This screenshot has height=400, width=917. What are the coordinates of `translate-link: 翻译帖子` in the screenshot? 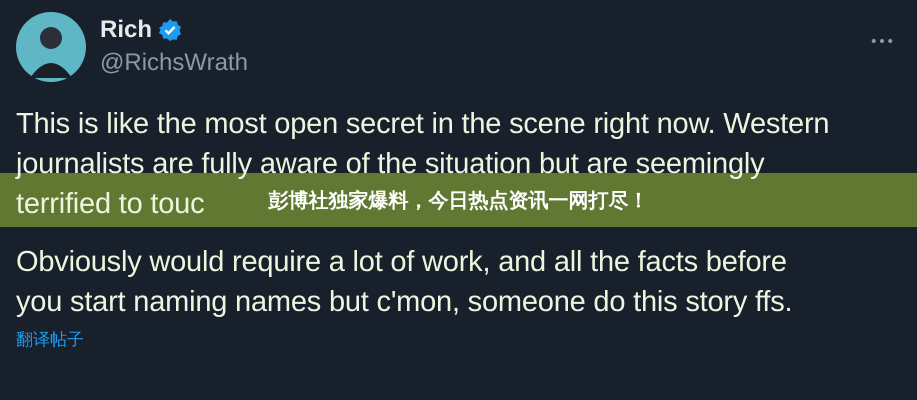 It's located at (50, 339).